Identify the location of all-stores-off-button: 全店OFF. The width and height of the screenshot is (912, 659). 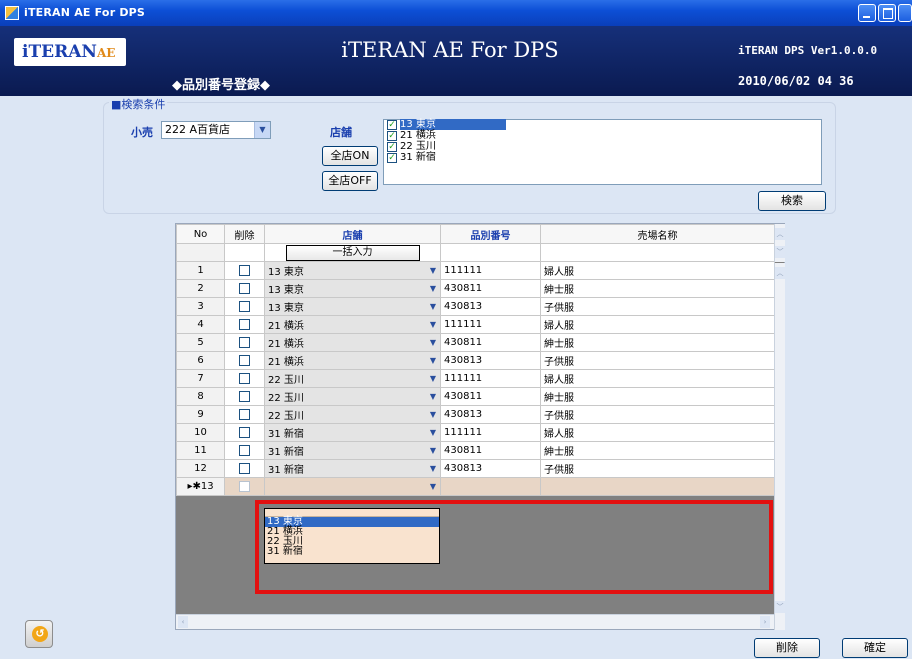
(350, 181).